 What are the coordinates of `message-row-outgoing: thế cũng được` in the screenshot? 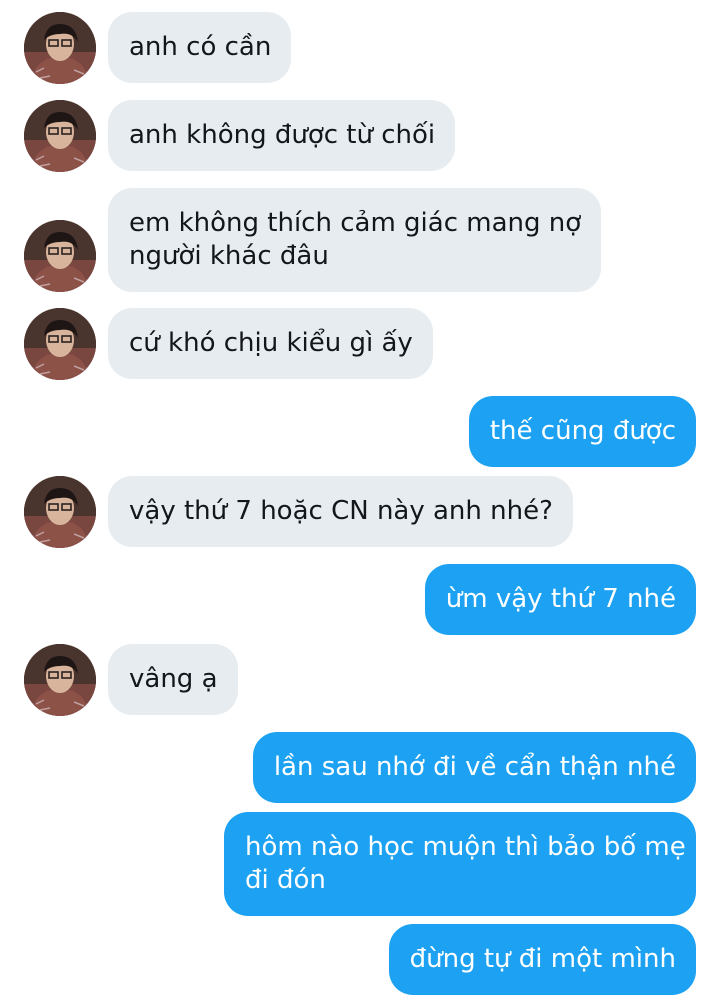 It's located at (360, 432).